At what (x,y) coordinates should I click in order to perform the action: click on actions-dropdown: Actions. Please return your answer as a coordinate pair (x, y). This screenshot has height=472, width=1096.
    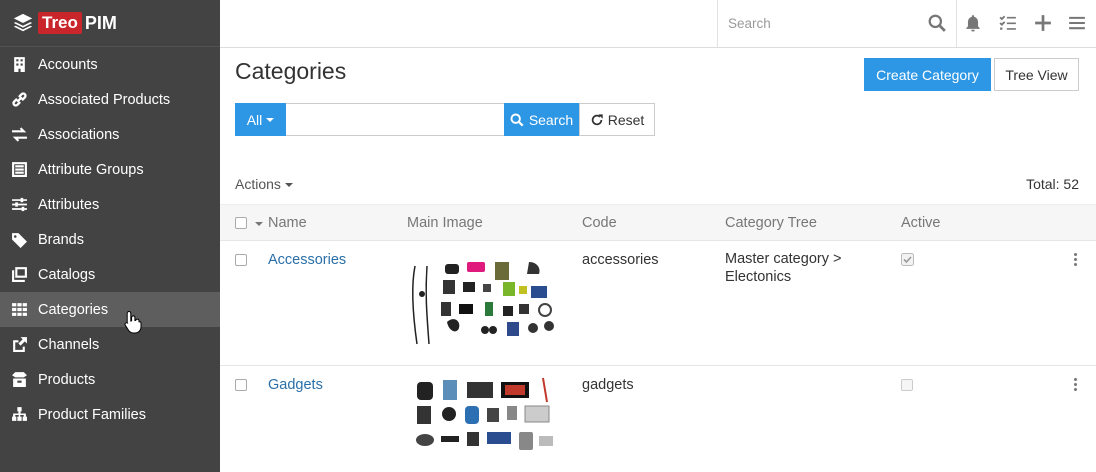
    Looking at the image, I should click on (264, 184).